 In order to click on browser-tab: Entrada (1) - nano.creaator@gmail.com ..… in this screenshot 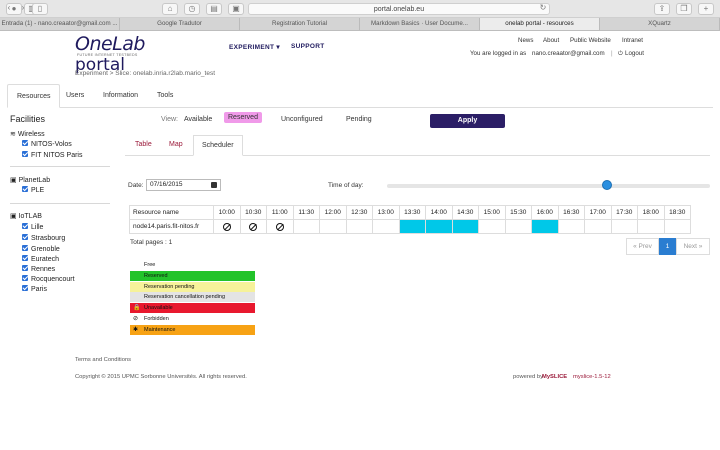, I will do `click(60, 24)`.